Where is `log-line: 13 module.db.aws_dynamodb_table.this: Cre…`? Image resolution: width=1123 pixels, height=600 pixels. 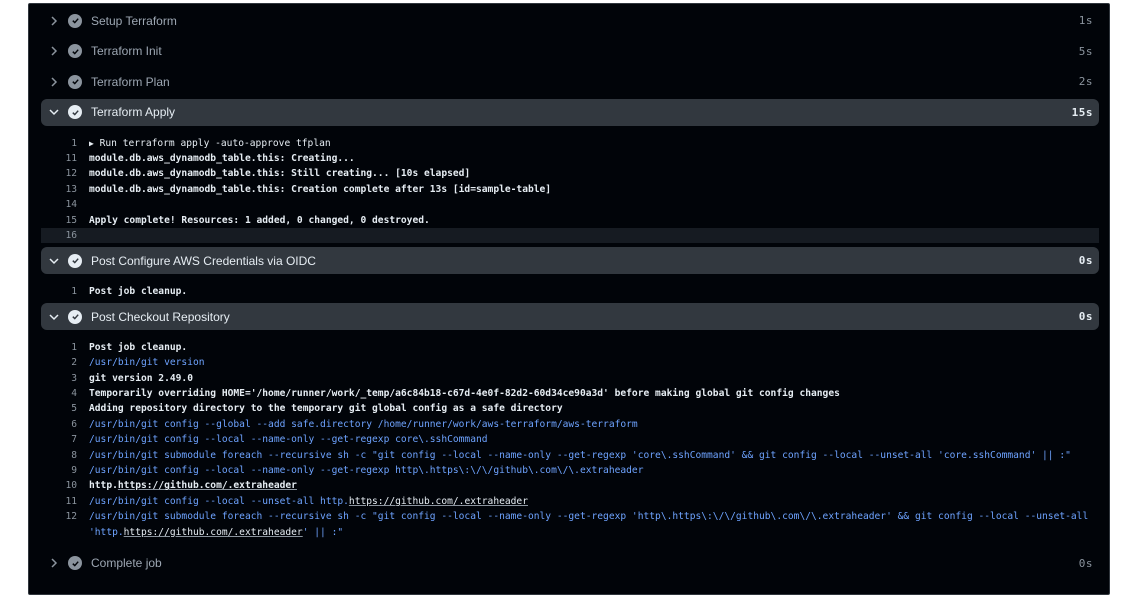
log-line: 13 module.db.aws_dynamodb_table.this: Cre… is located at coordinates (570, 189).